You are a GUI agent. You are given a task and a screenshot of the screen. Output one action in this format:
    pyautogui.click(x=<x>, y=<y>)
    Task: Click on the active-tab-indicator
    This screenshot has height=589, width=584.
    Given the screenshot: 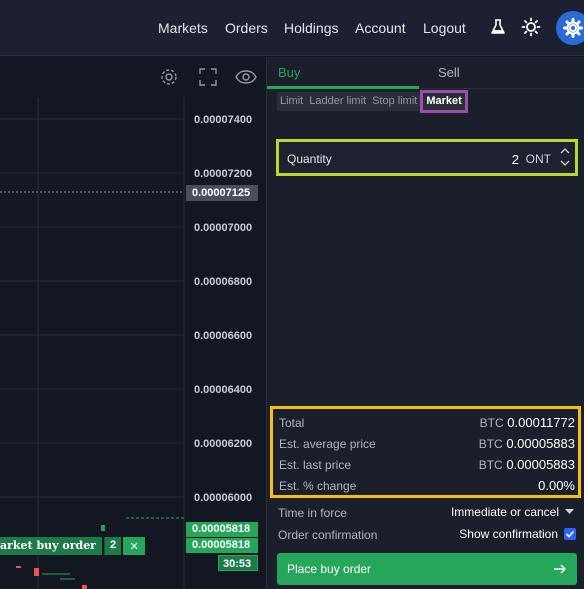 What is the action you would take?
    pyautogui.click(x=343, y=87)
    